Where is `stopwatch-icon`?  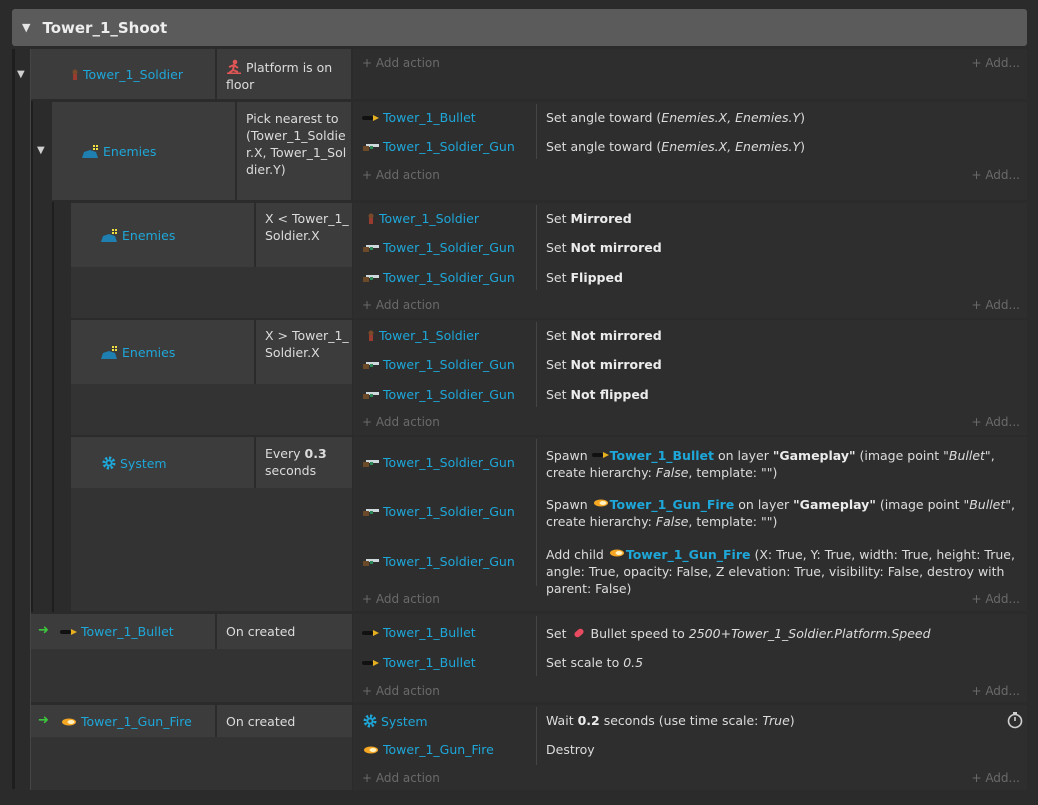
stopwatch-icon is located at coordinates (1015, 720).